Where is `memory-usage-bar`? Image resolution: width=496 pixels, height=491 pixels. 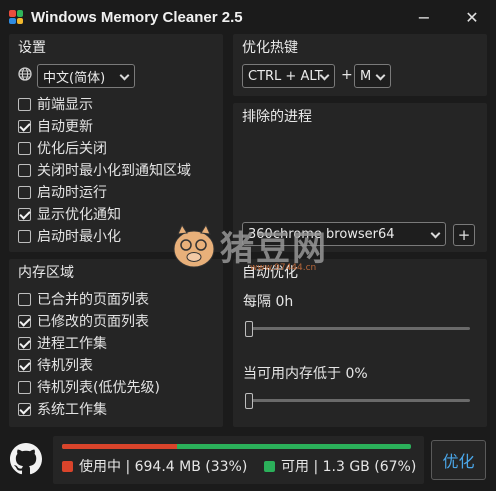
memory-usage-bar is located at coordinates (236, 446).